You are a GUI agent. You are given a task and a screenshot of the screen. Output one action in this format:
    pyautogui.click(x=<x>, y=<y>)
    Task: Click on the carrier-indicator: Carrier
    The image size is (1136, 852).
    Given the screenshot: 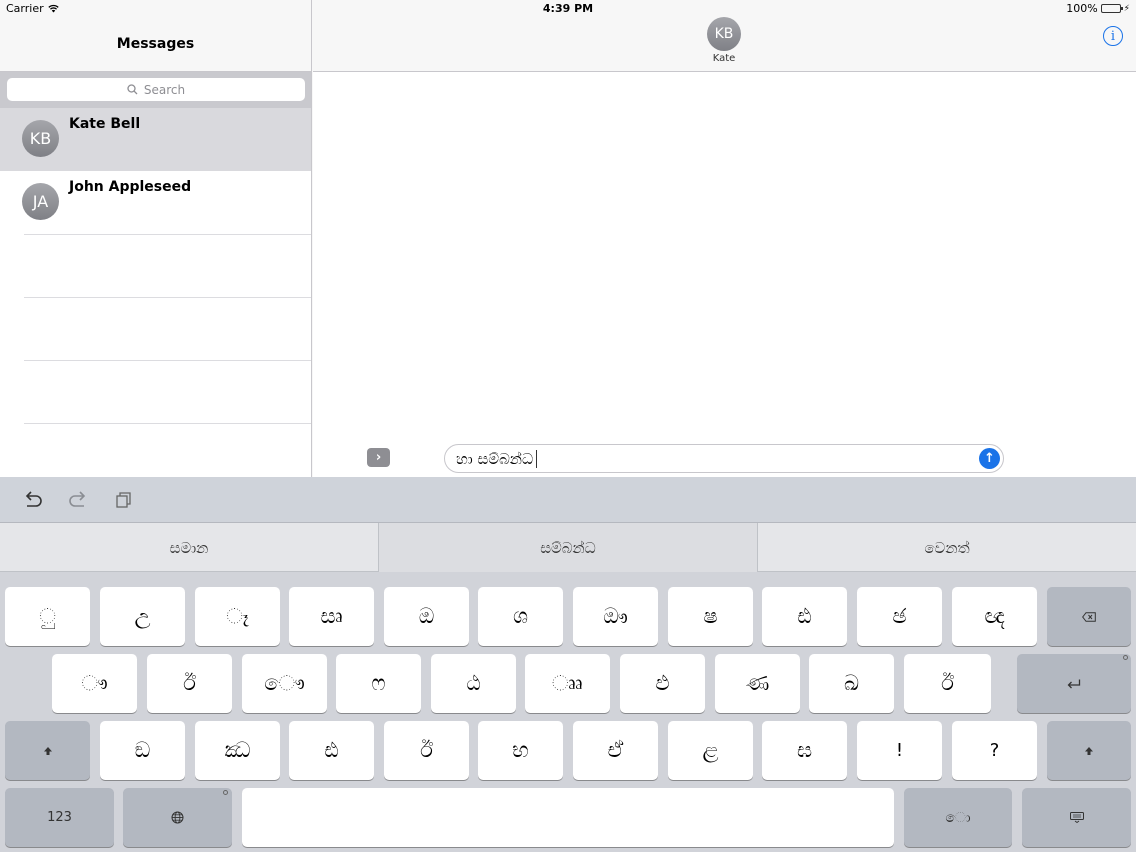 What is the action you would take?
    pyautogui.click(x=32, y=8)
    